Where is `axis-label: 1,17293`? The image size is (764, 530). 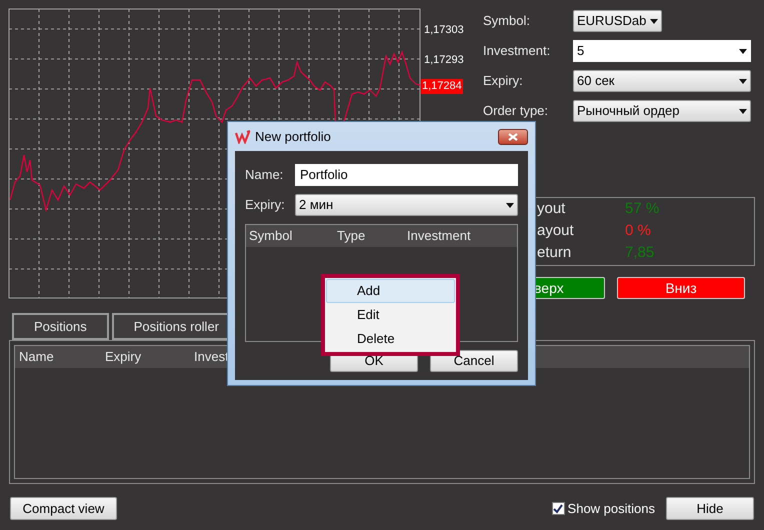
axis-label: 1,17293 is located at coordinates (444, 60).